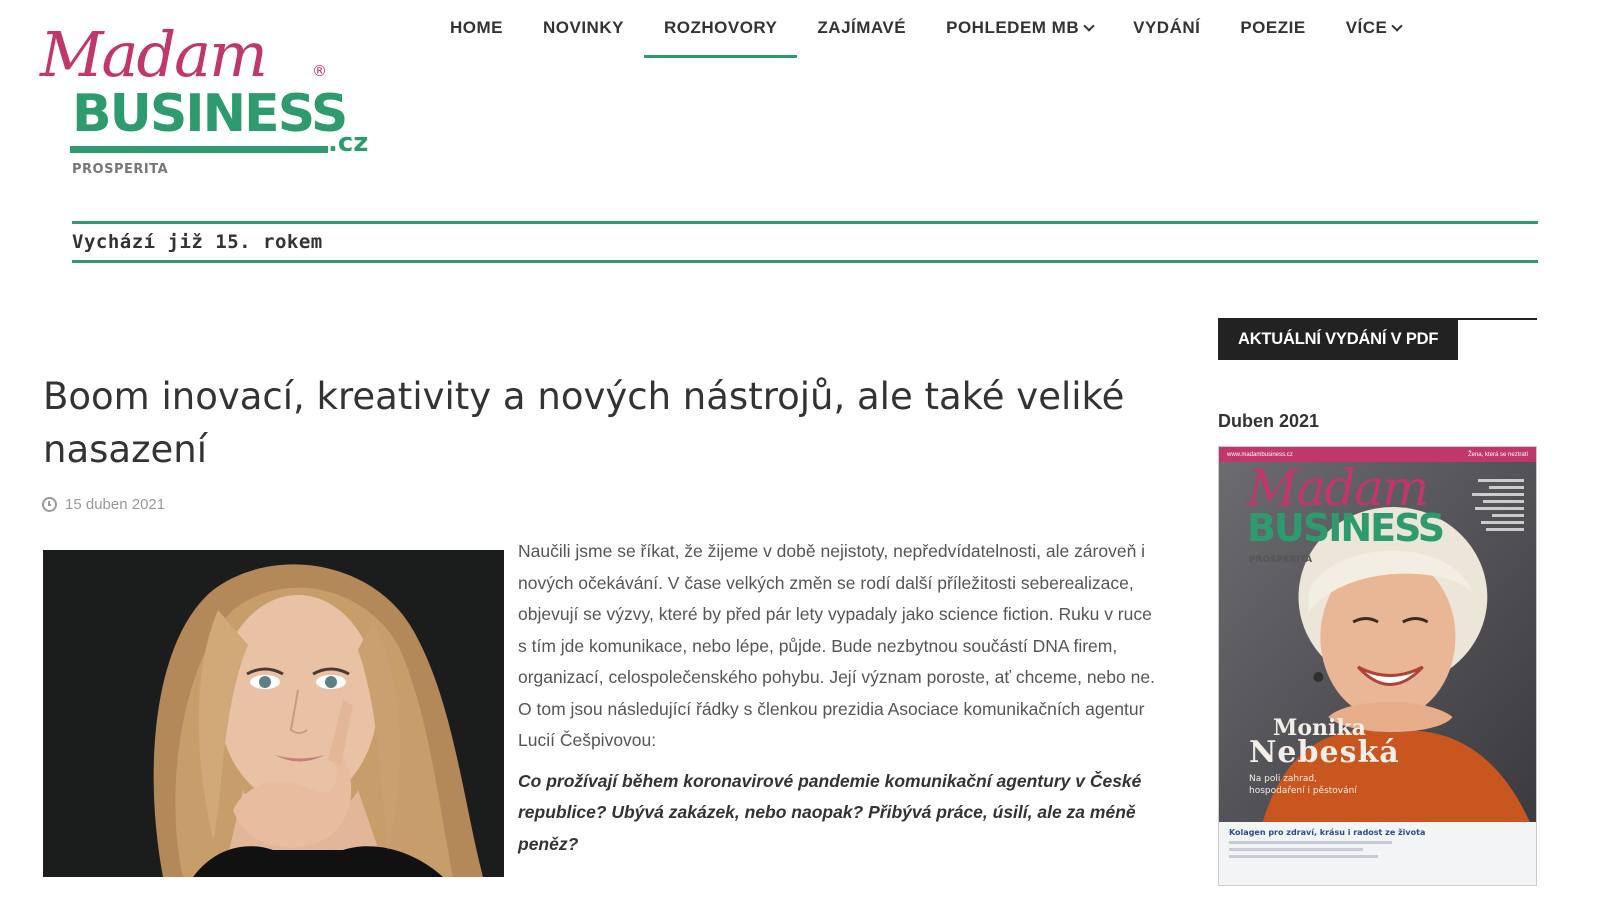 The width and height of the screenshot is (1600, 900). I want to click on cover-name-last: Nebeská, so click(1324, 752).